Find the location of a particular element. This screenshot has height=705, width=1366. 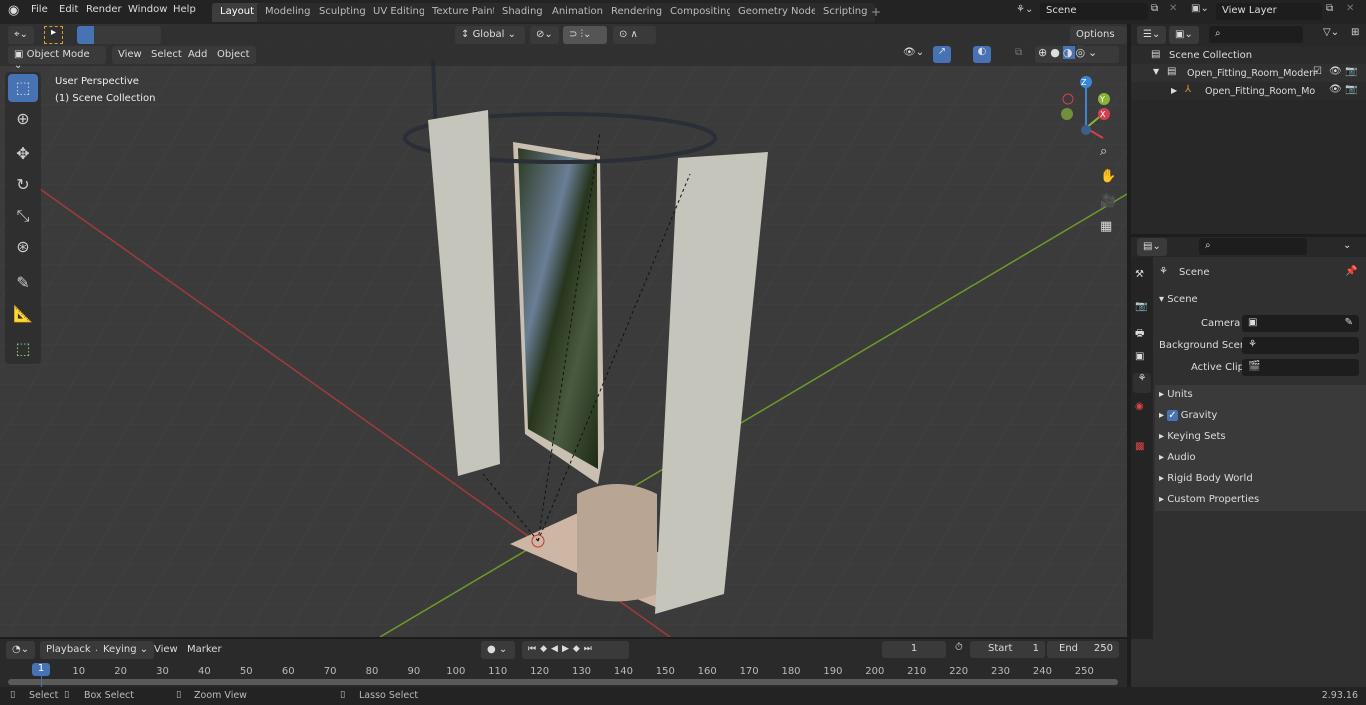

filter-icon: ▽⌄ is located at coordinates (1331, 32).